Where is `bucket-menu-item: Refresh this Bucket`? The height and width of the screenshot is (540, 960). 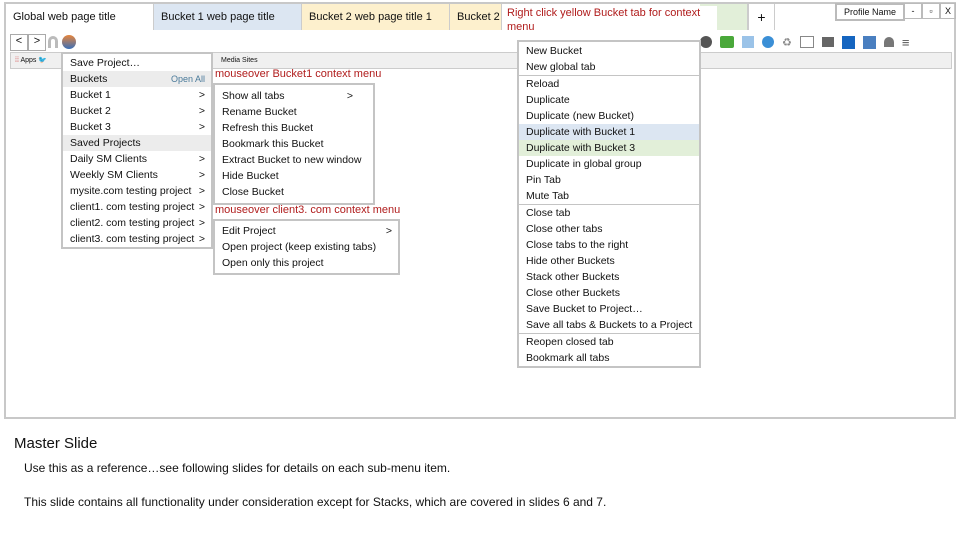
bucket-menu-item: Refresh this Bucket is located at coordinates (294, 128).